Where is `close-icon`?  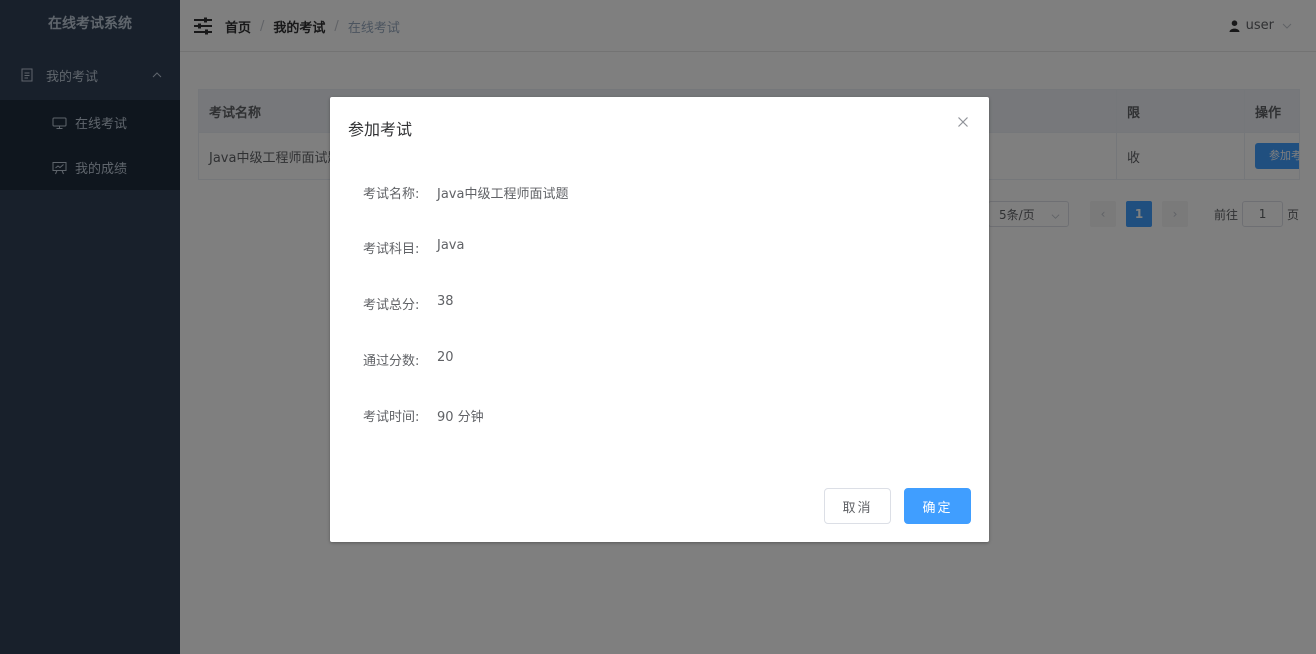 close-icon is located at coordinates (963, 122).